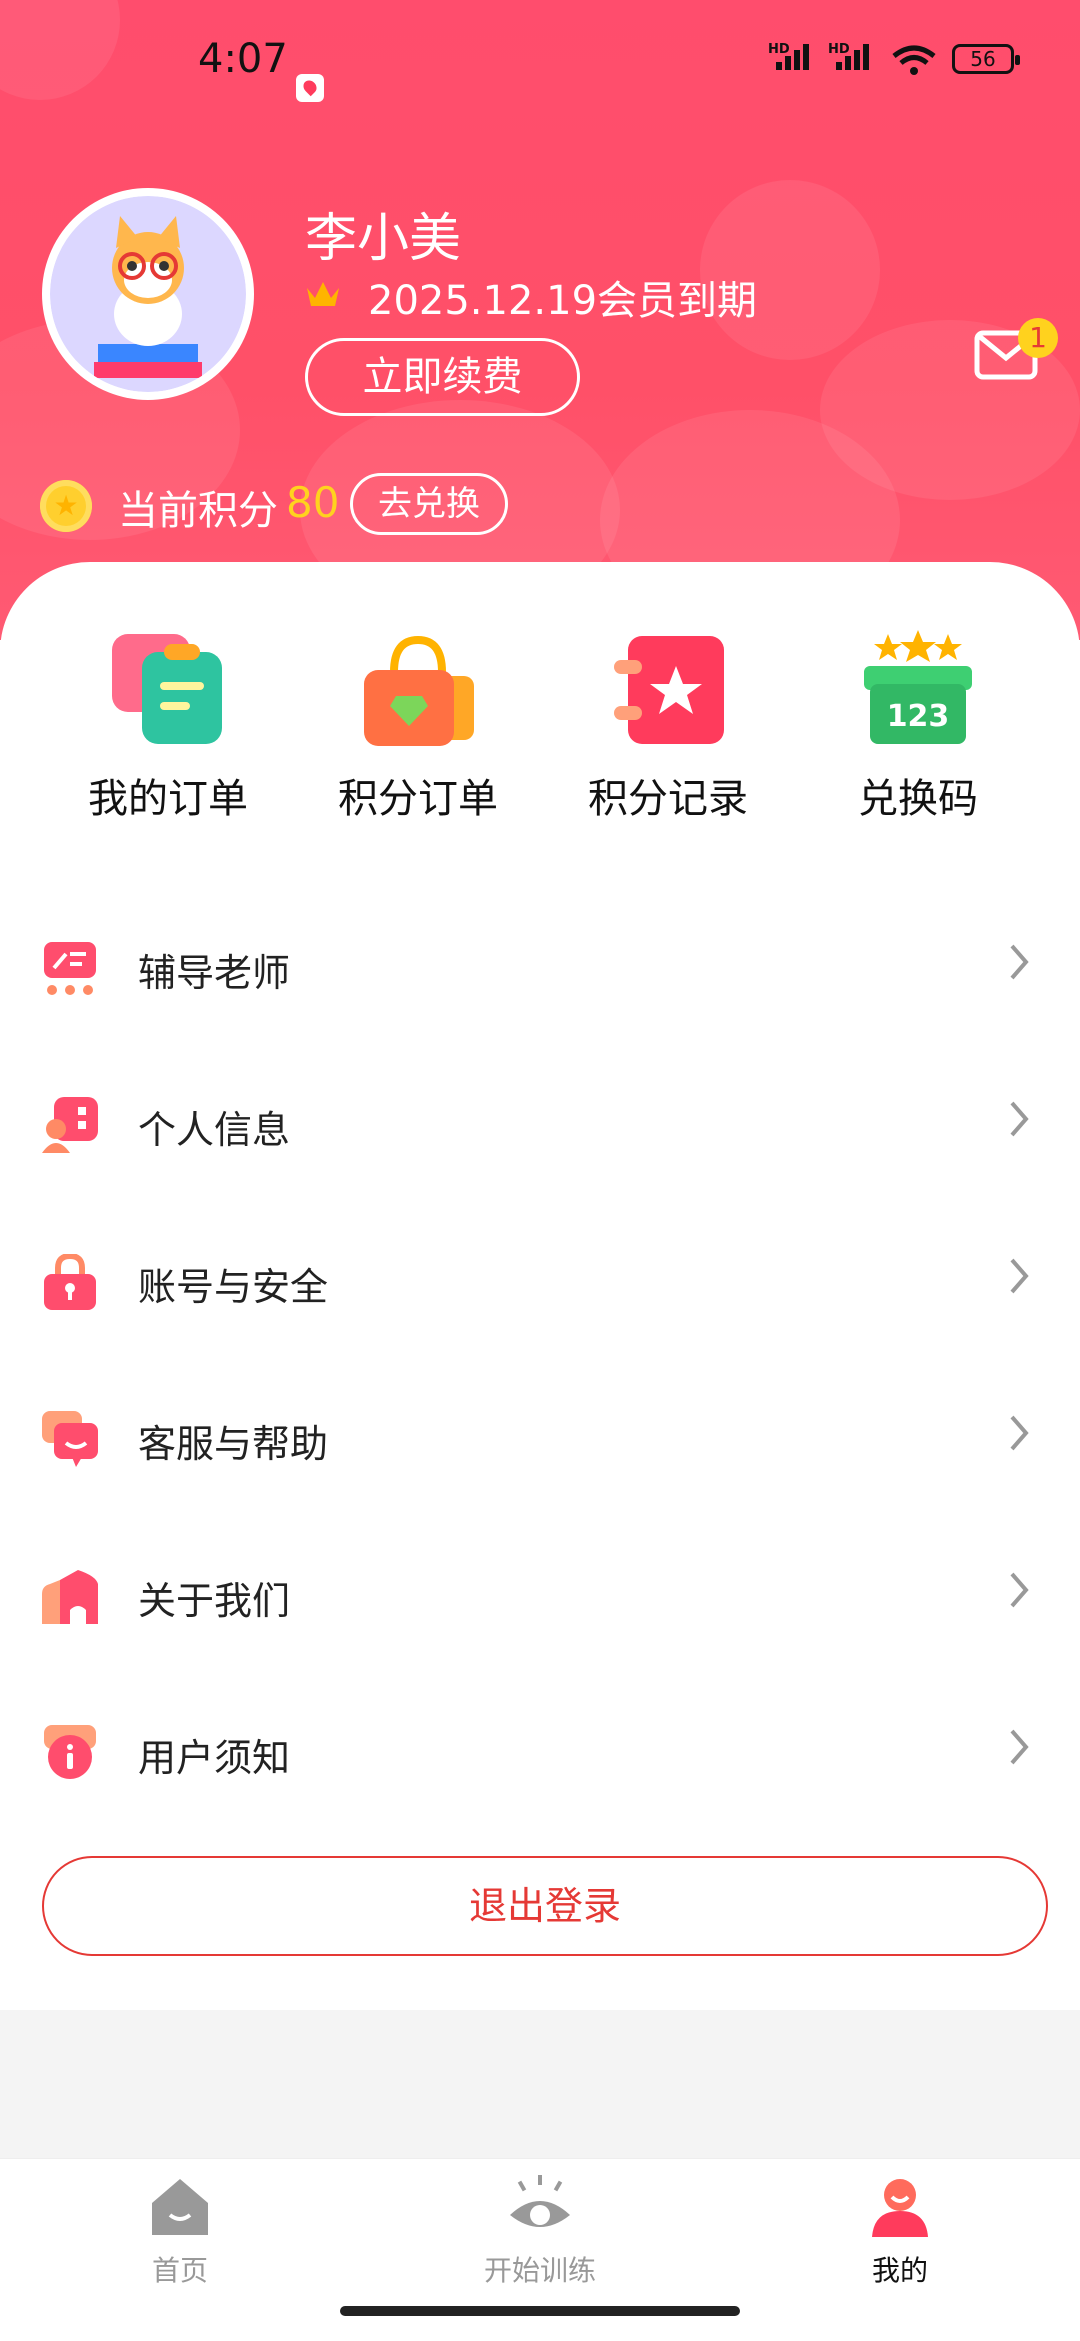 Image resolution: width=1080 pixels, height=2341 pixels. Describe the element at coordinates (540, 2207) in the screenshot. I see `eye-icon` at that location.